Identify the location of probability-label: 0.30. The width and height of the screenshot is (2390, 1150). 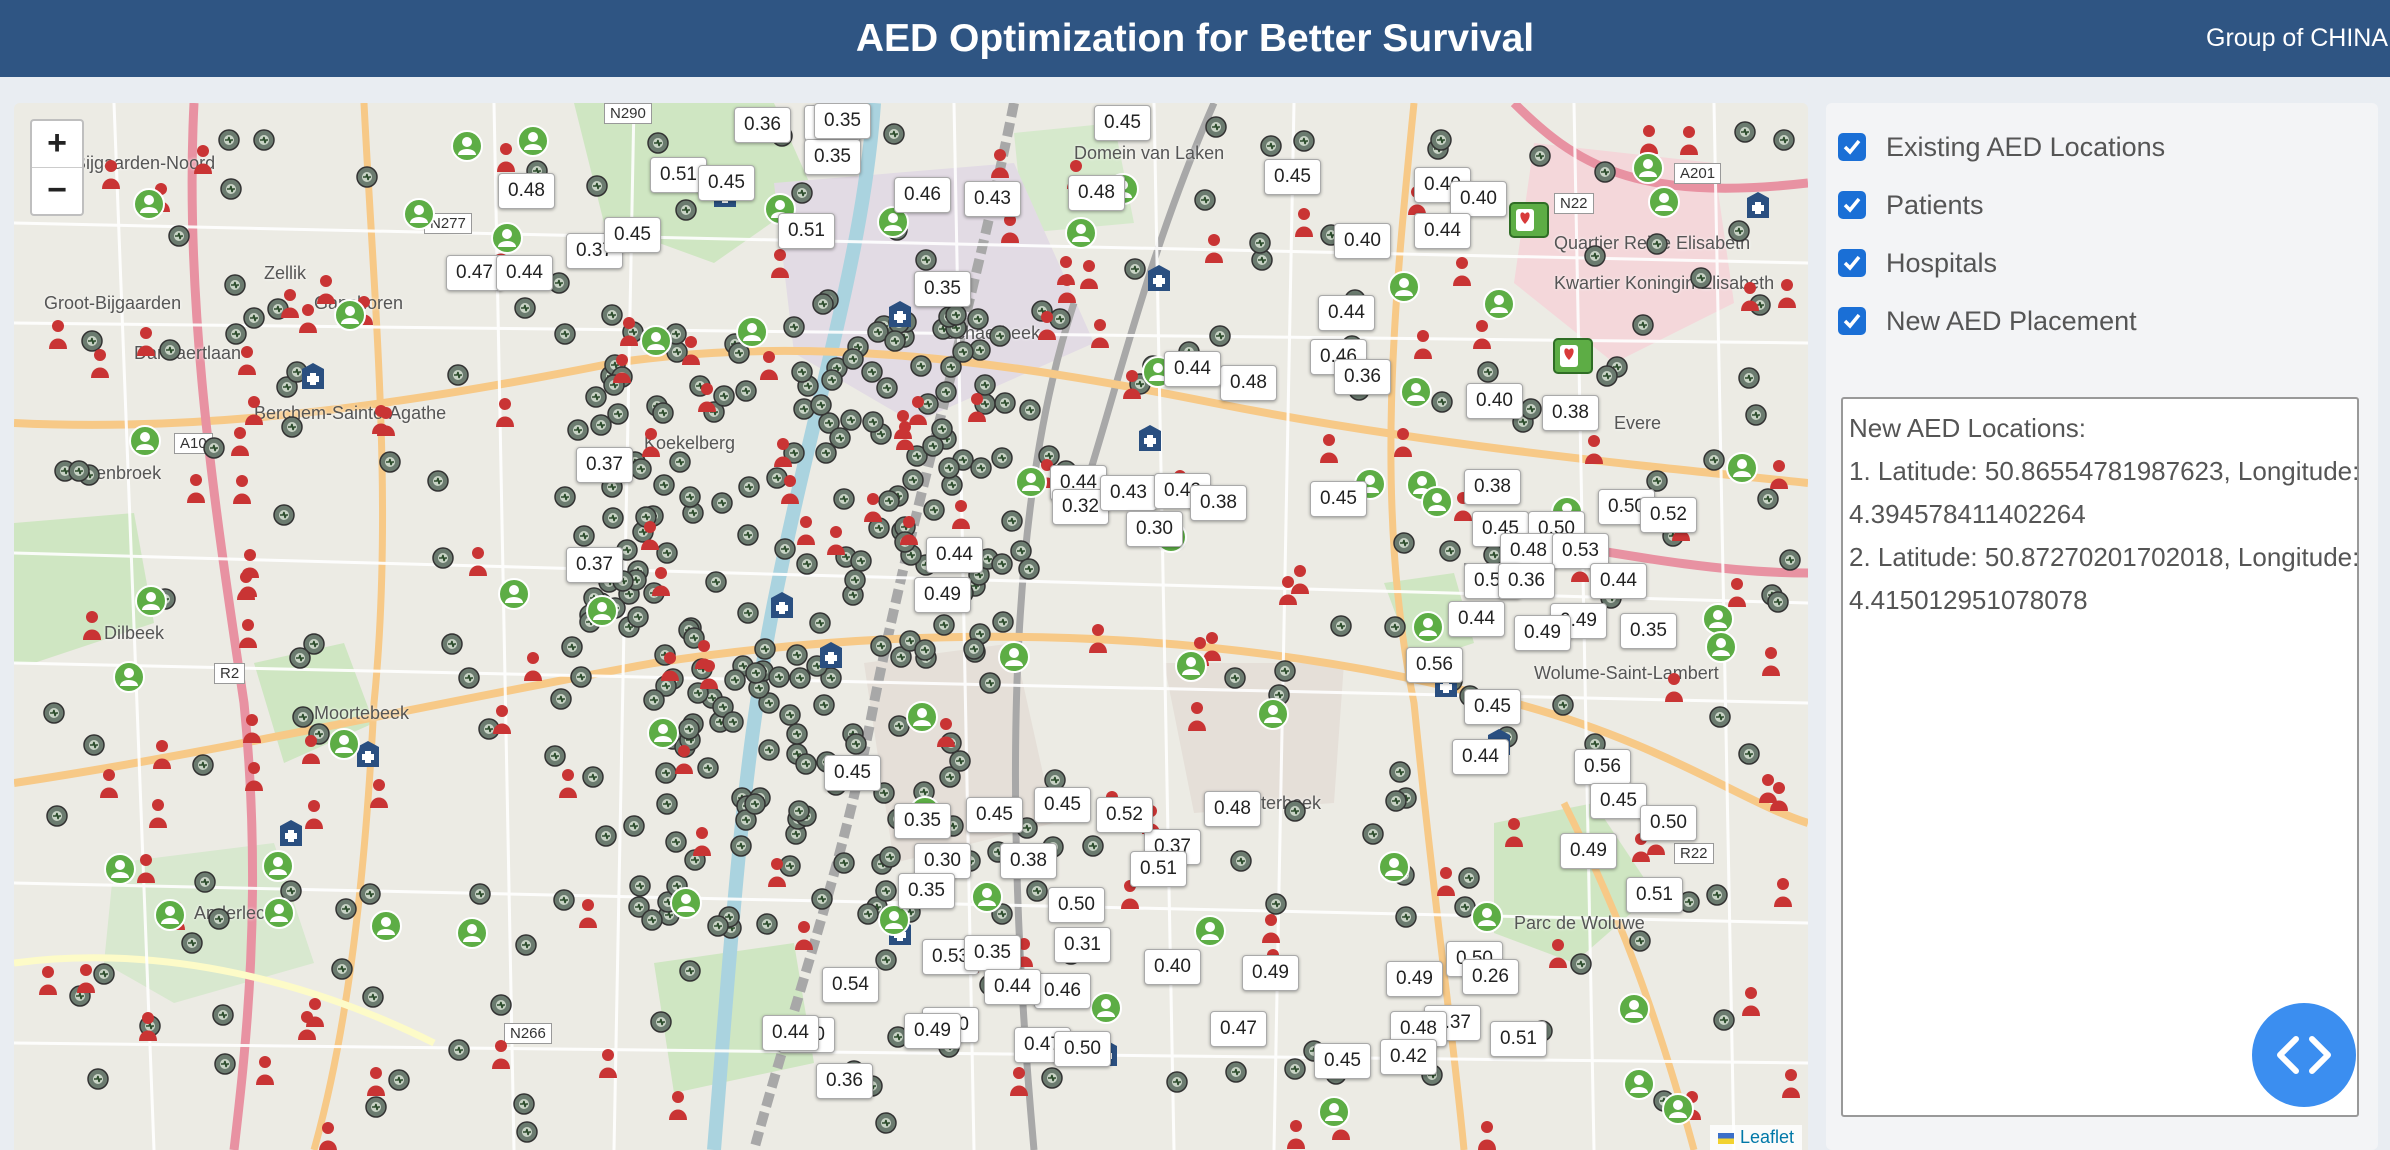
(1154, 529).